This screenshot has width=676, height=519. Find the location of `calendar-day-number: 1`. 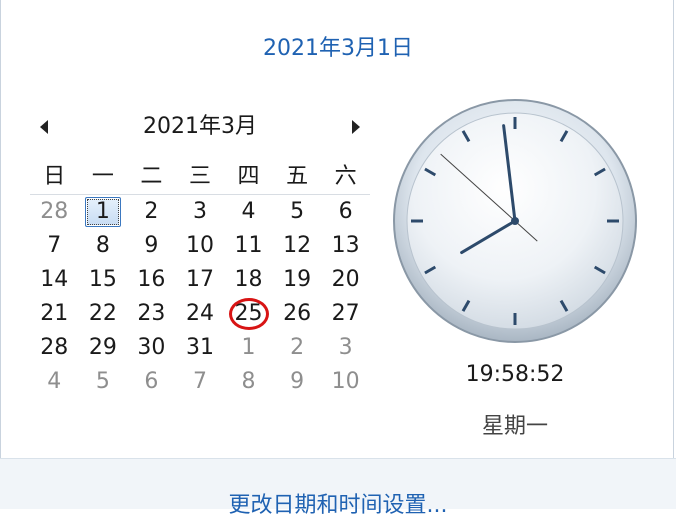

calendar-day-number: 1 is located at coordinates (102, 211).